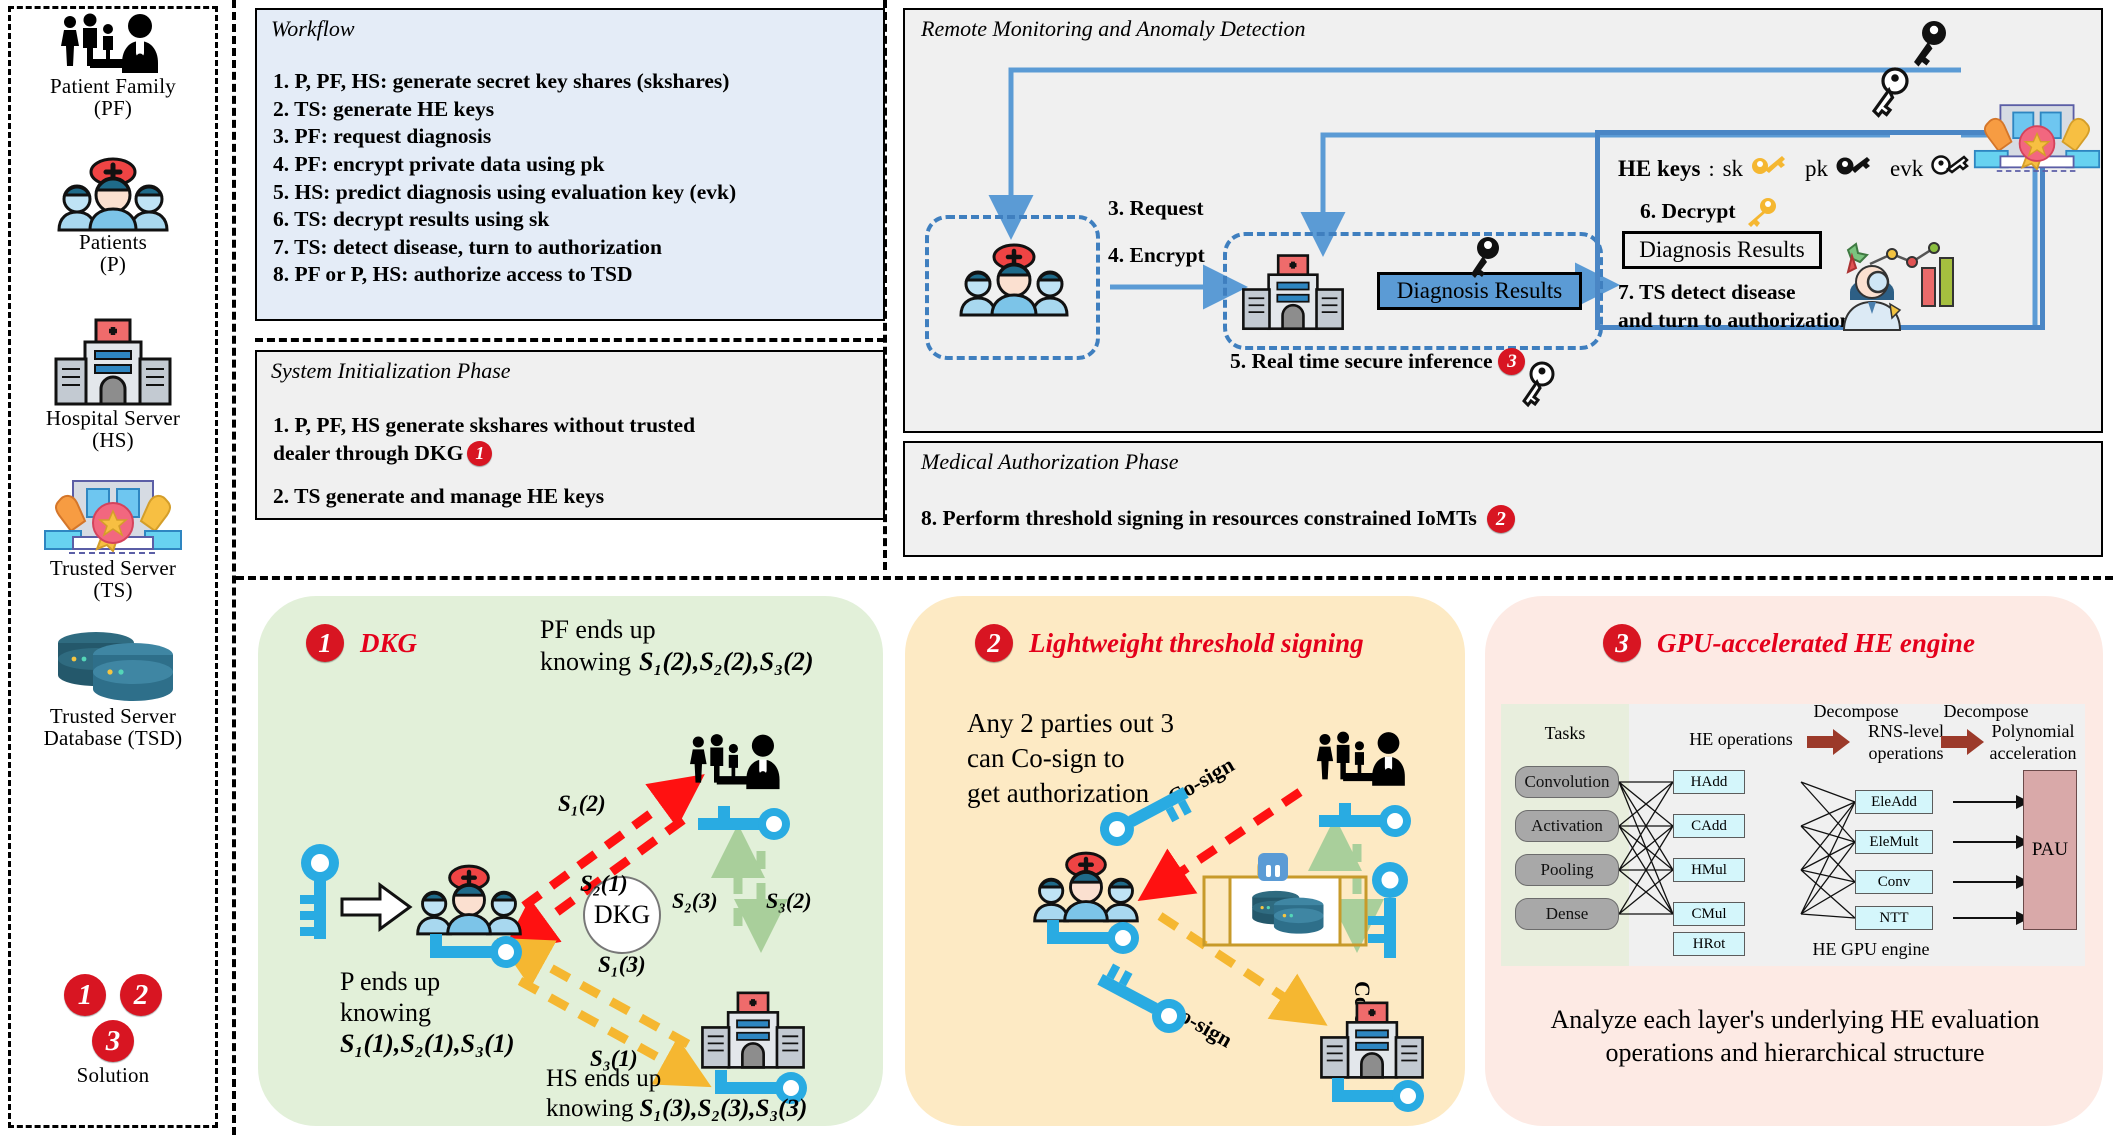  What do you see at coordinates (368, 452) in the screenshot?
I see `system-init-step1-line2: dealer through DKG` at bounding box center [368, 452].